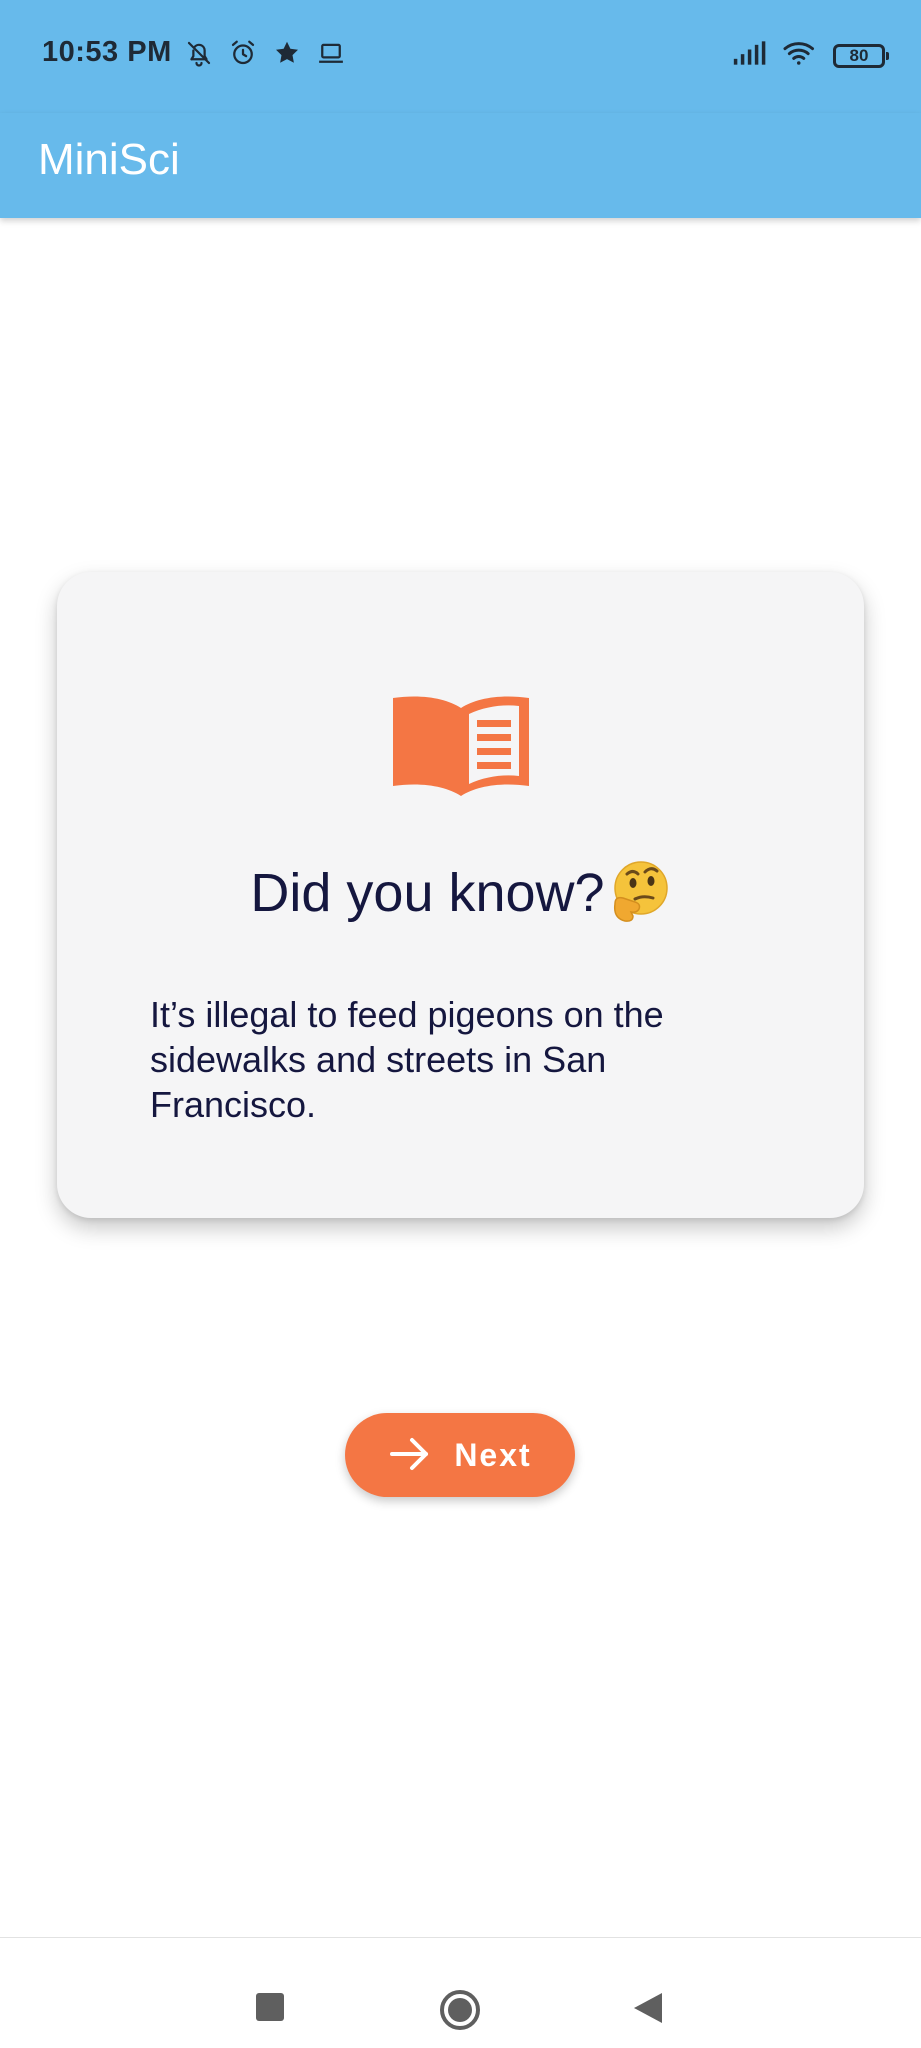  What do you see at coordinates (421, 1455) in the screenshot?
I see `arrow-right-icon` at bounding box center [421, 1455].